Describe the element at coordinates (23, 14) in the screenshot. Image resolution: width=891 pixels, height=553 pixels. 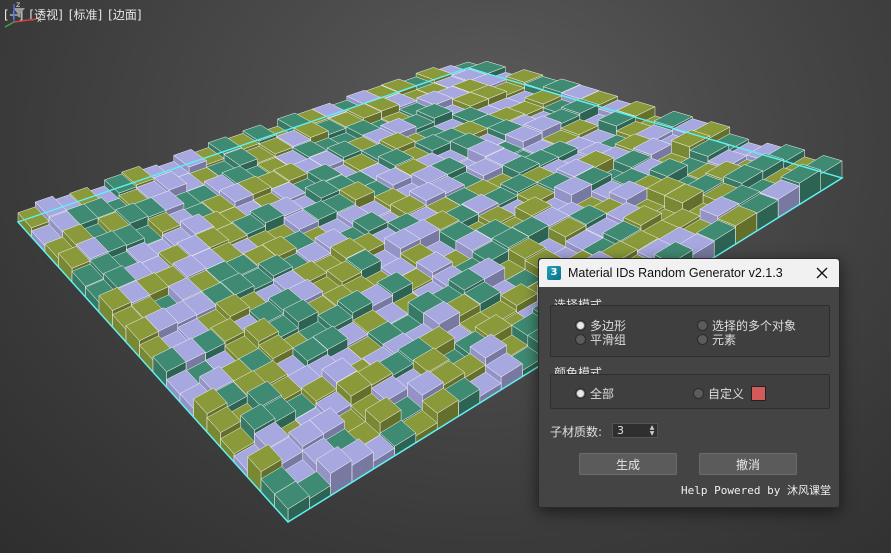
I see `axis-gizmo: z x` at that location.